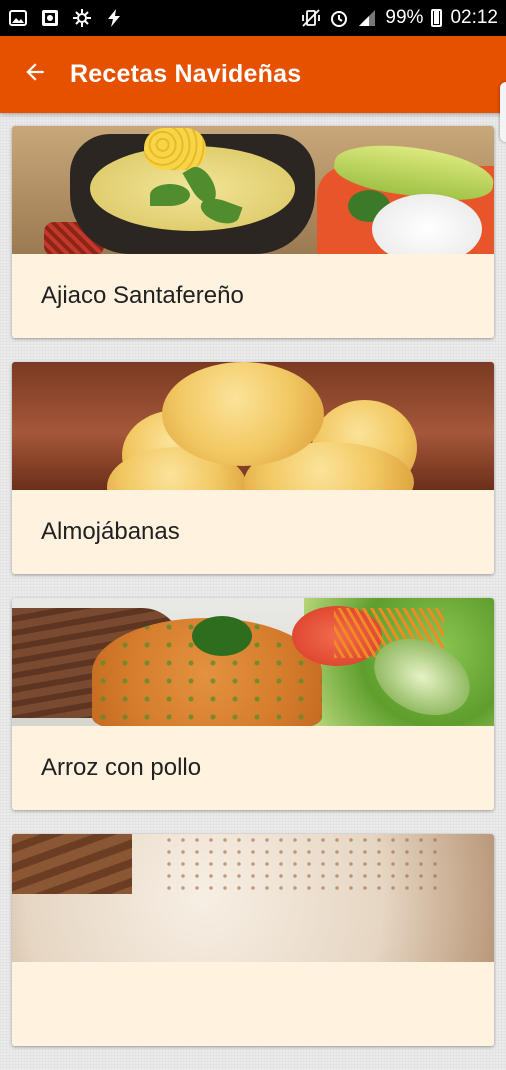 Image resolution: width=506 pixels, height=1070 pixels. What do you see at coordinates (253, 296) in the screenshot?
I see `recipe-title: Ajiaco Santafereño` at bounding box center [253, 296].